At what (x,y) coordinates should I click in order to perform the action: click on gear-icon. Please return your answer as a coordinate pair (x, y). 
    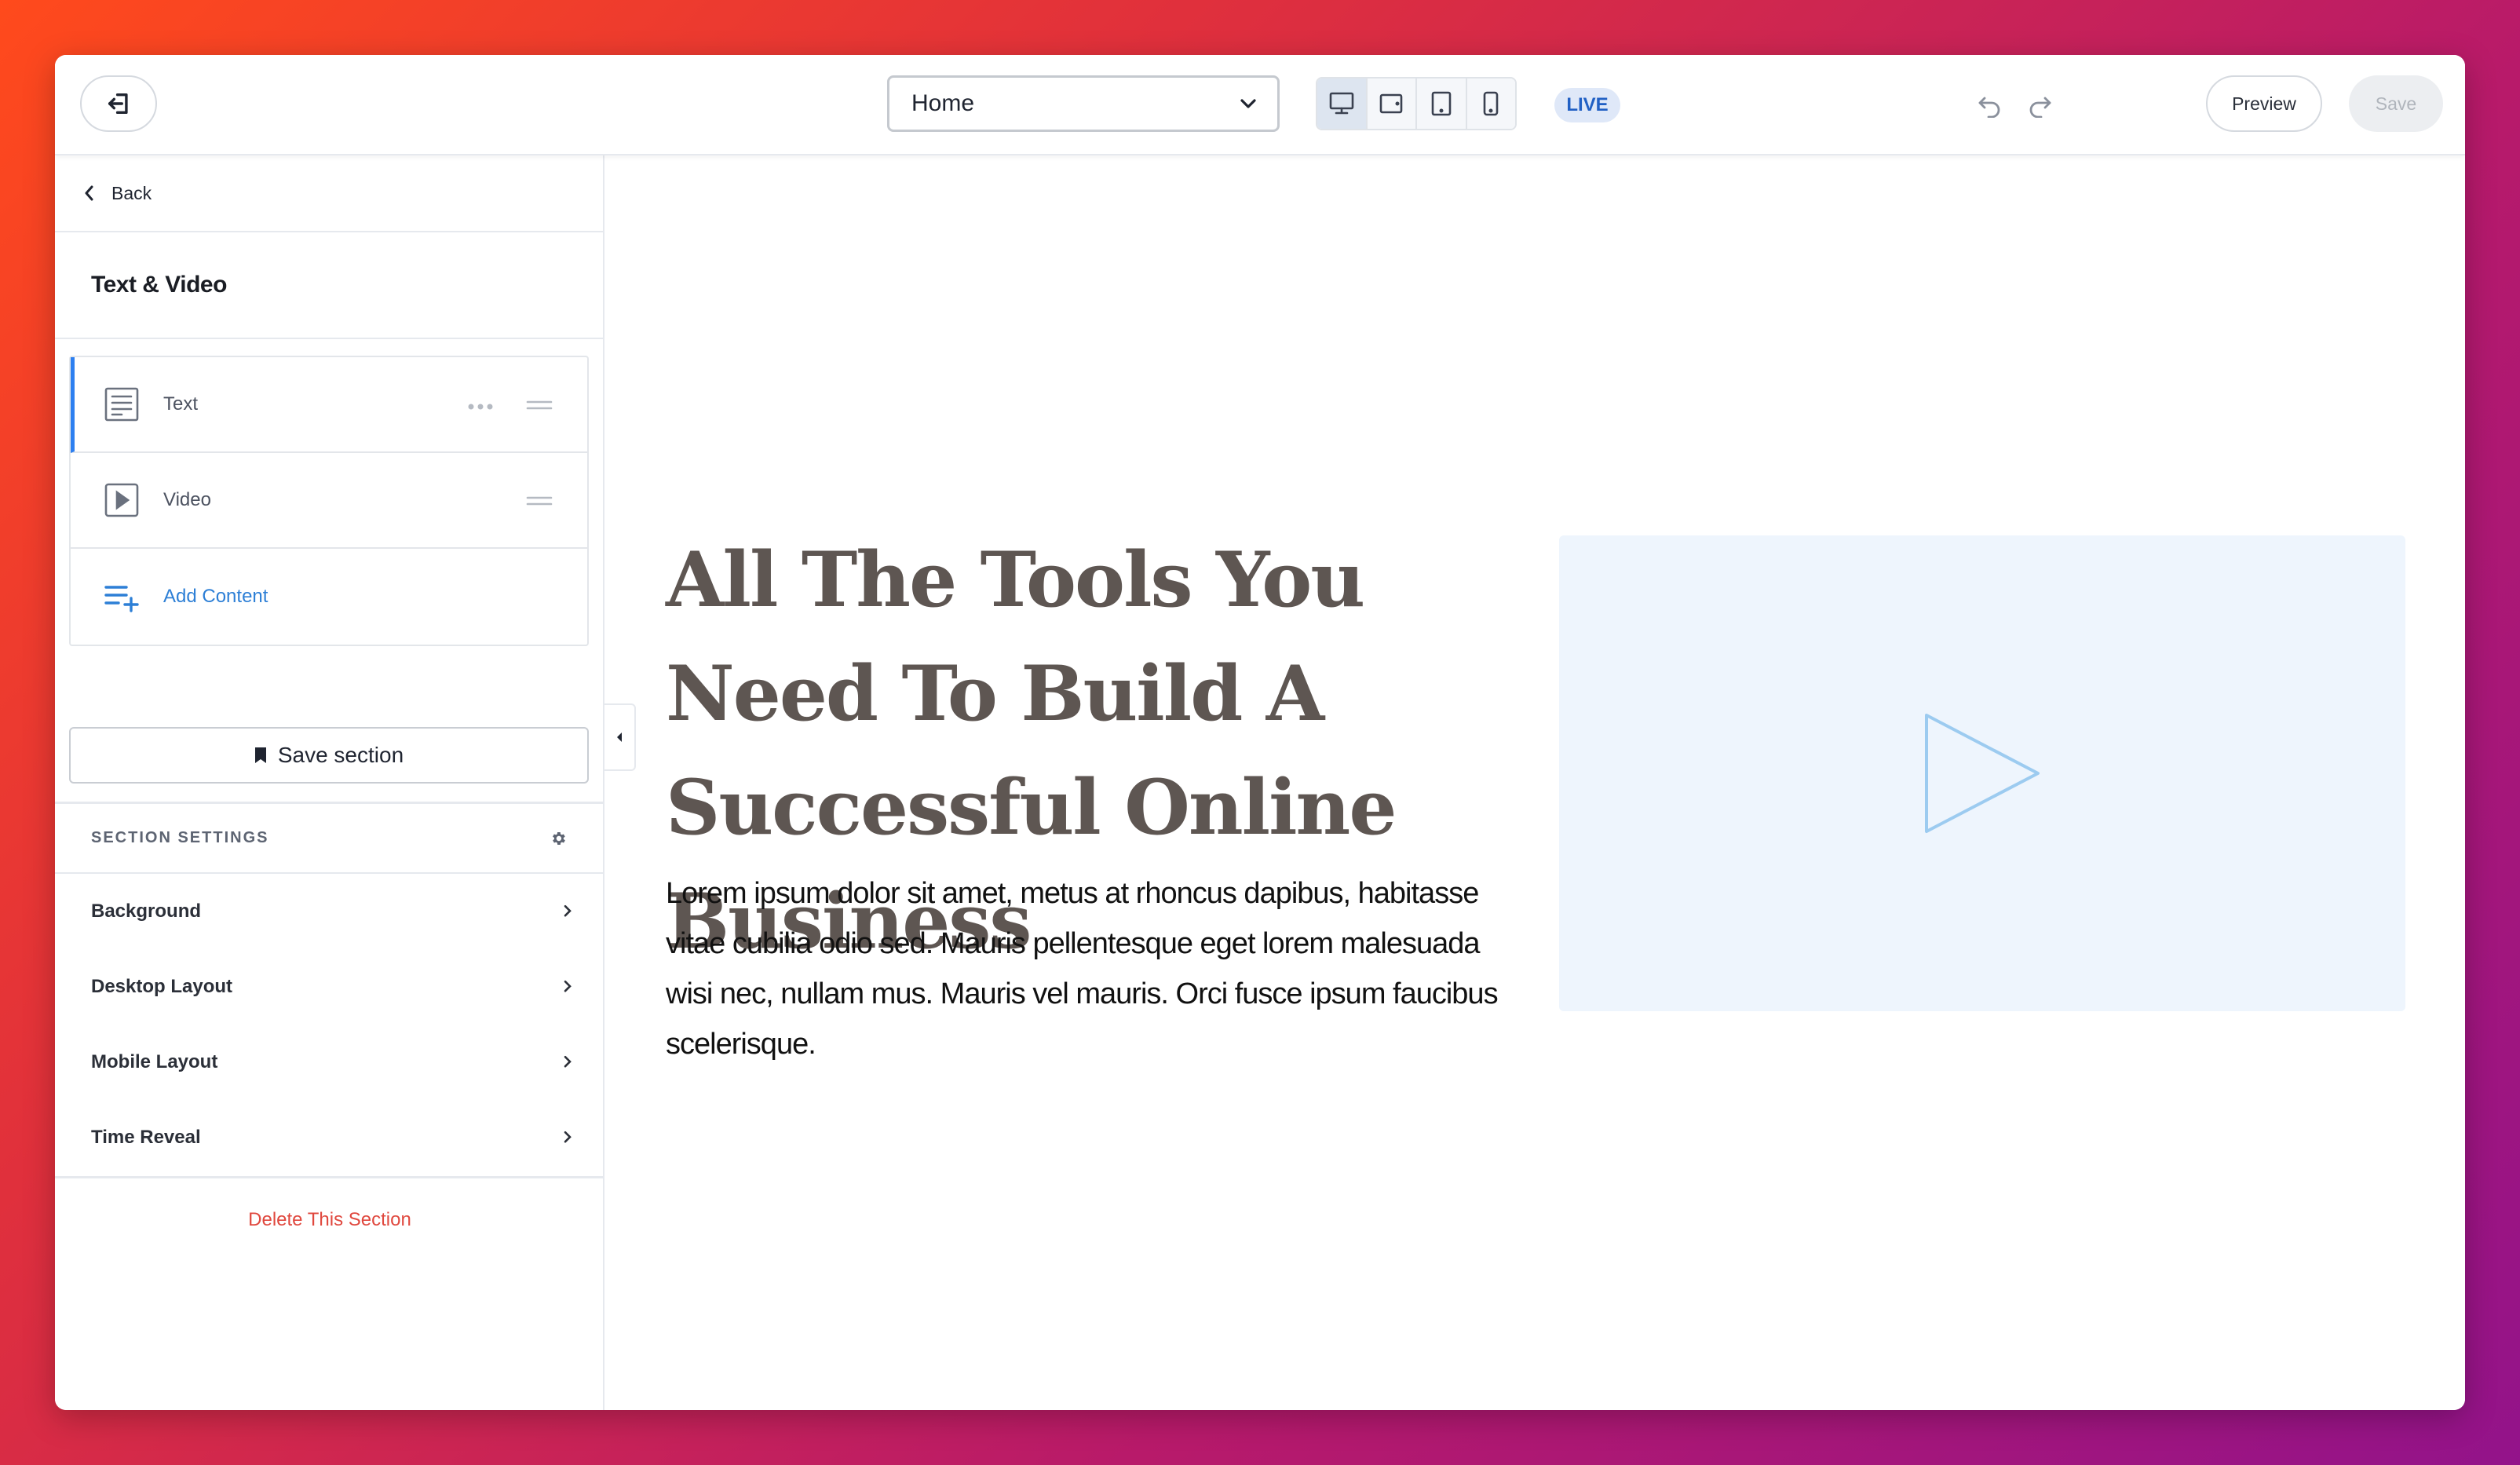
    Looking at the image, I should click on (558, 838).